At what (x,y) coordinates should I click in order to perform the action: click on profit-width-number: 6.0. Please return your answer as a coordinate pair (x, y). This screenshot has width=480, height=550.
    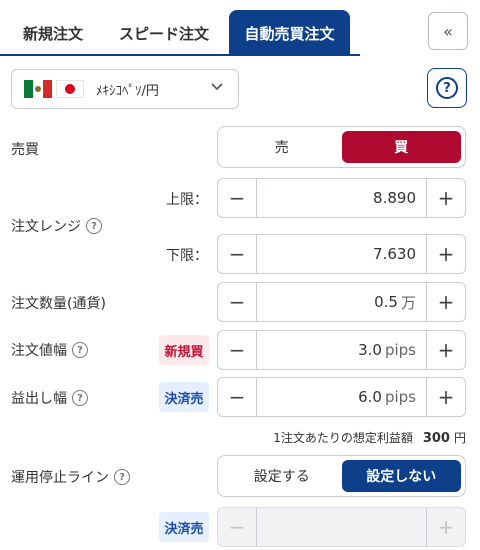
    Looking at the image, I should click on (370, 397).